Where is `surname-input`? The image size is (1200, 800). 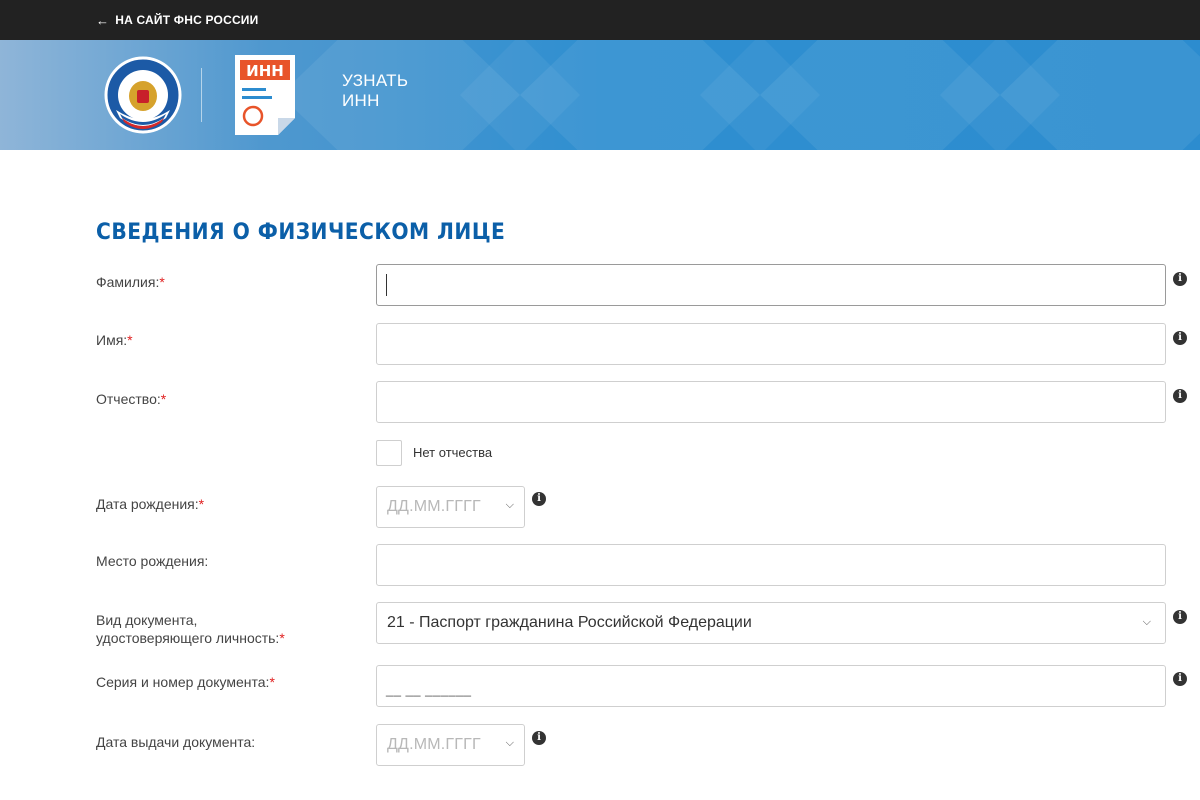 surname-input is located at coordinates (771, 285).